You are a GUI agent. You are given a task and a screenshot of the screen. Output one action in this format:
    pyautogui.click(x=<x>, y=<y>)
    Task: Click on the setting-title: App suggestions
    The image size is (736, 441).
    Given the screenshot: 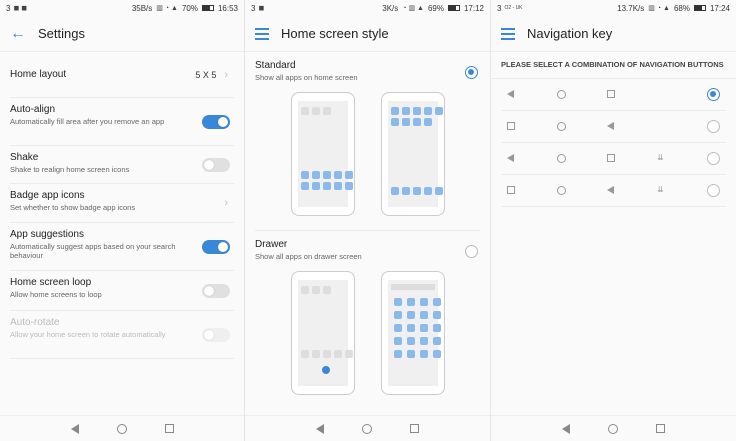 What is the action you would take?
    pyautogui.click(x=47, y=234)
    